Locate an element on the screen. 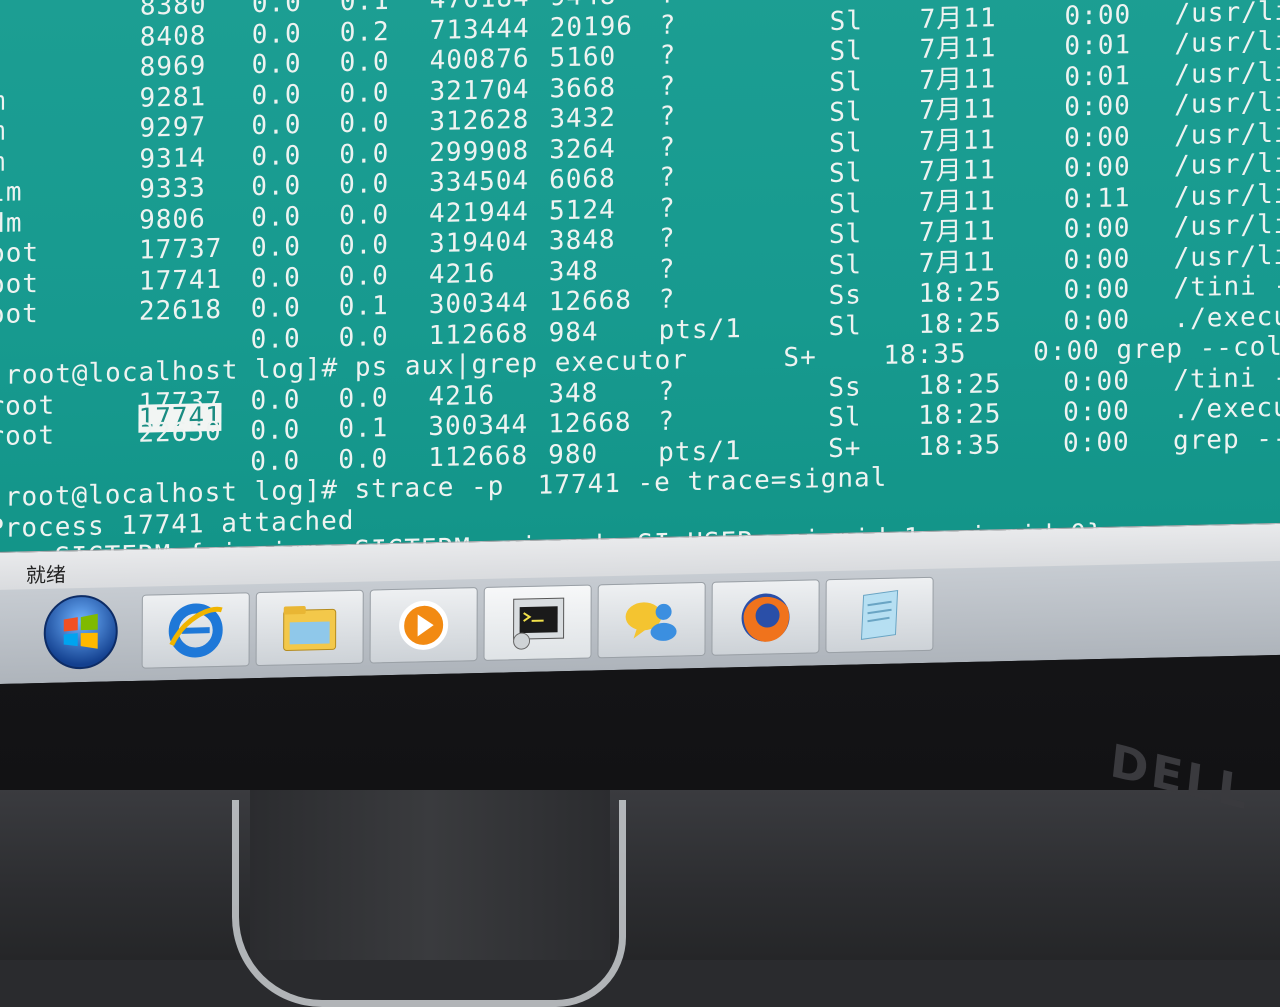  cell-user: lm is located at coordinates (11, 193).